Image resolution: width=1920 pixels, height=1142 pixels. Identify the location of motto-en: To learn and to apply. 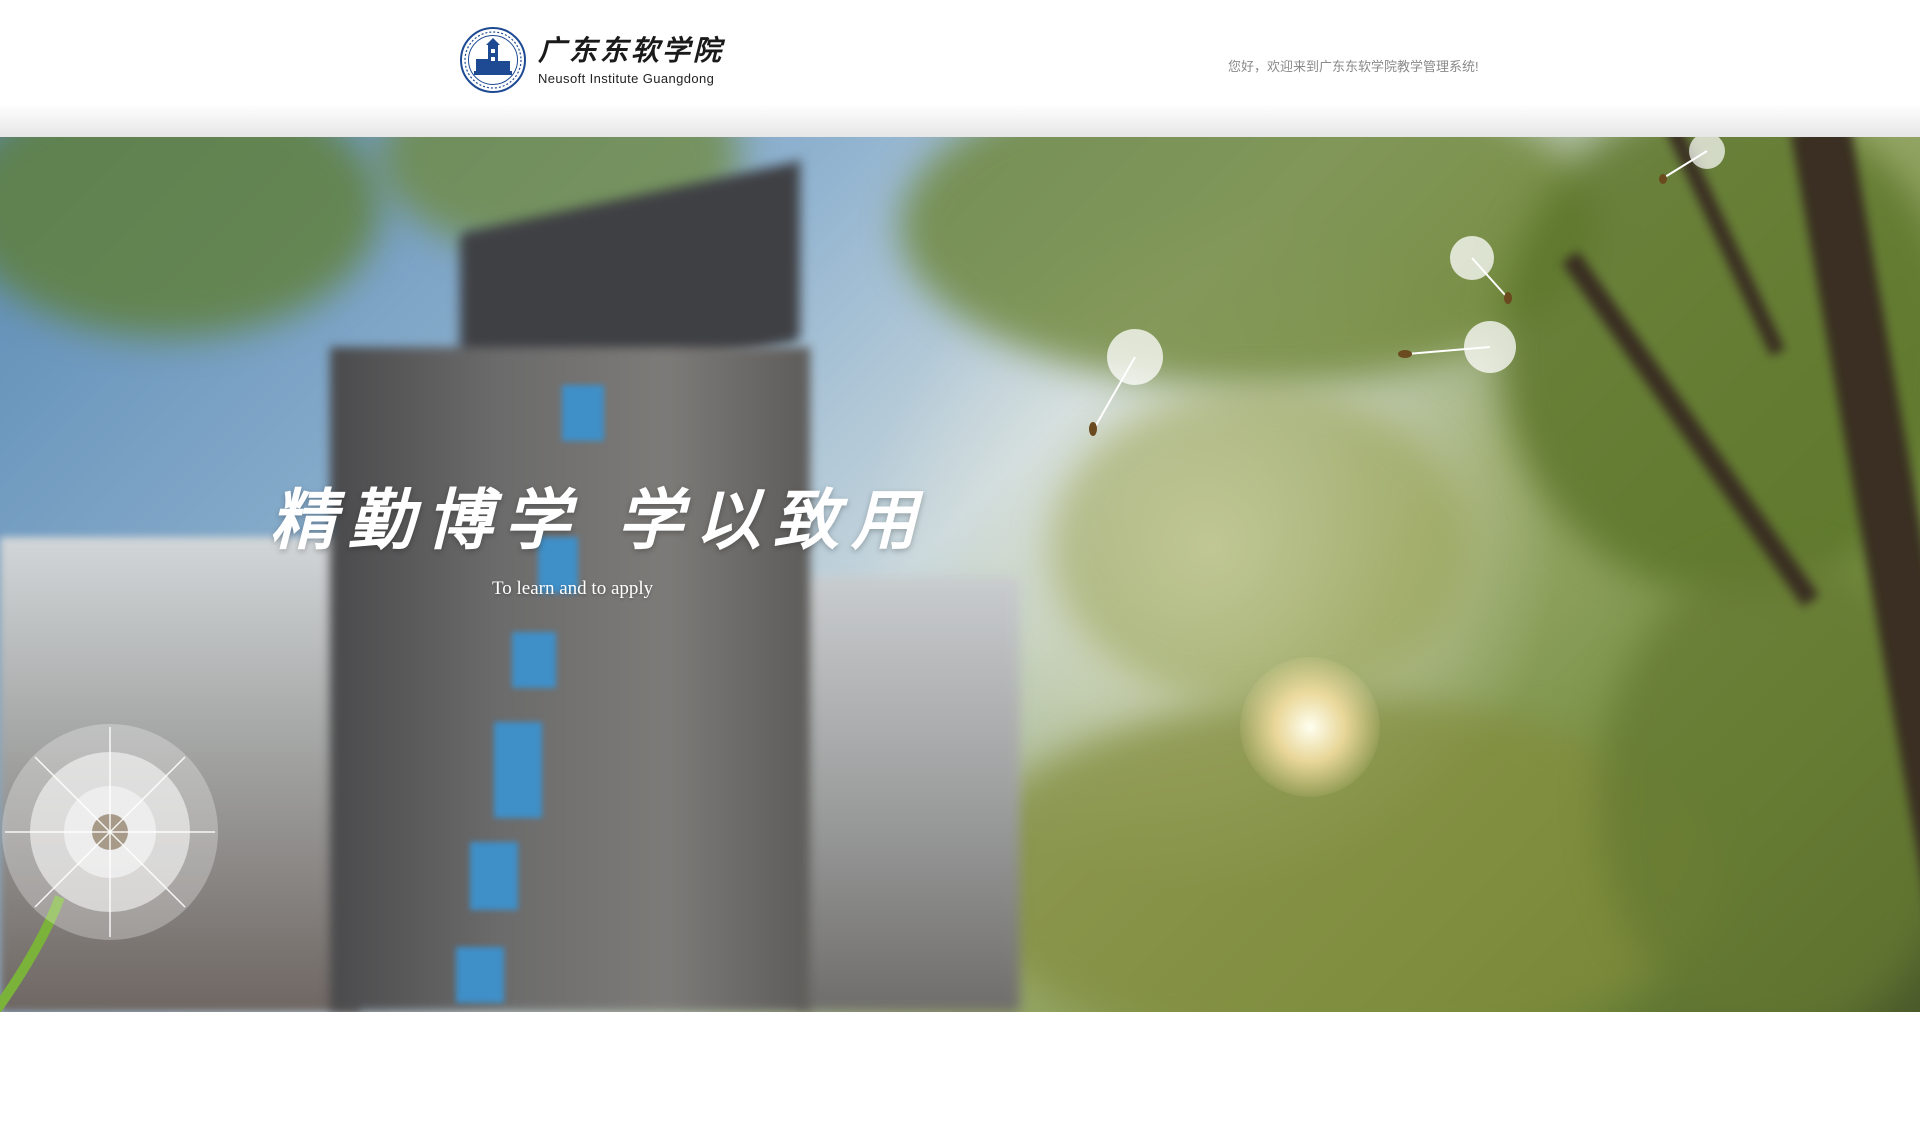
(573, 588).